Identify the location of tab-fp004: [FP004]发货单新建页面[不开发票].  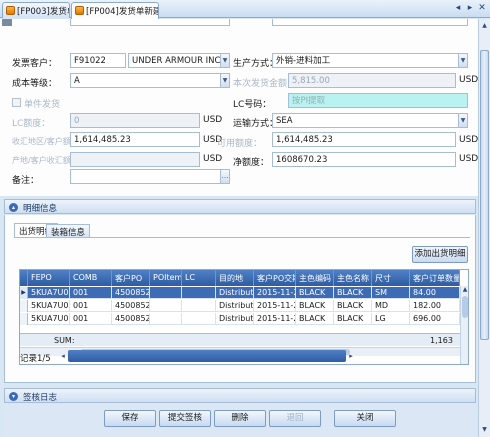
(115, 10).